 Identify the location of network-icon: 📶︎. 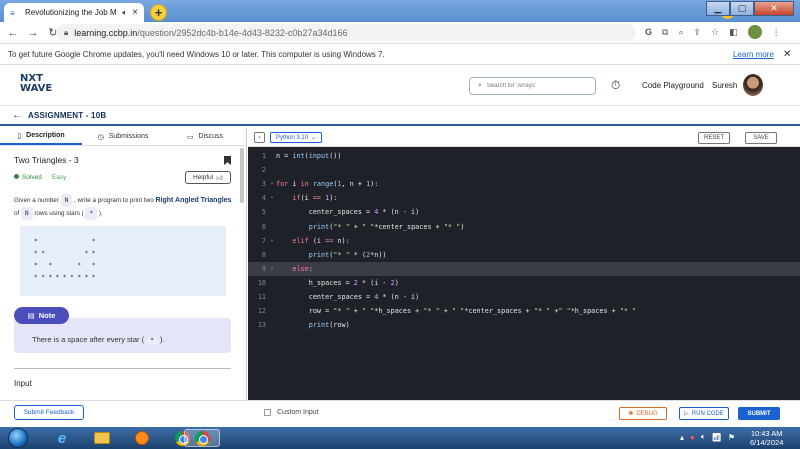
(717, 437).